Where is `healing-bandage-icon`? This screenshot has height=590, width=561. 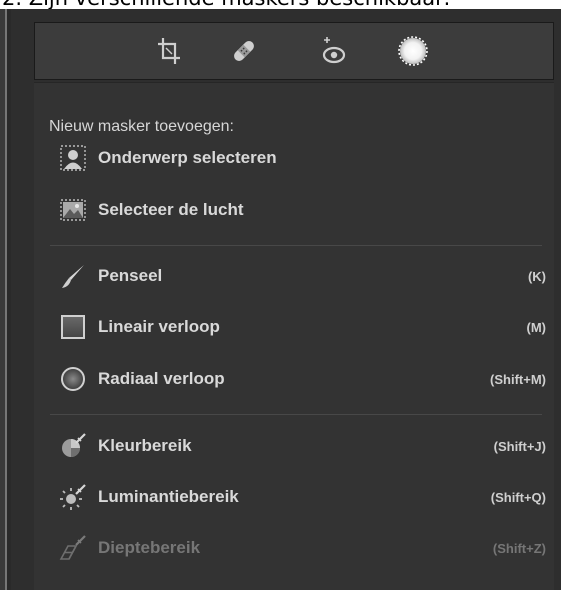
healing-bandage-icon is located at coordinates (244, 51).